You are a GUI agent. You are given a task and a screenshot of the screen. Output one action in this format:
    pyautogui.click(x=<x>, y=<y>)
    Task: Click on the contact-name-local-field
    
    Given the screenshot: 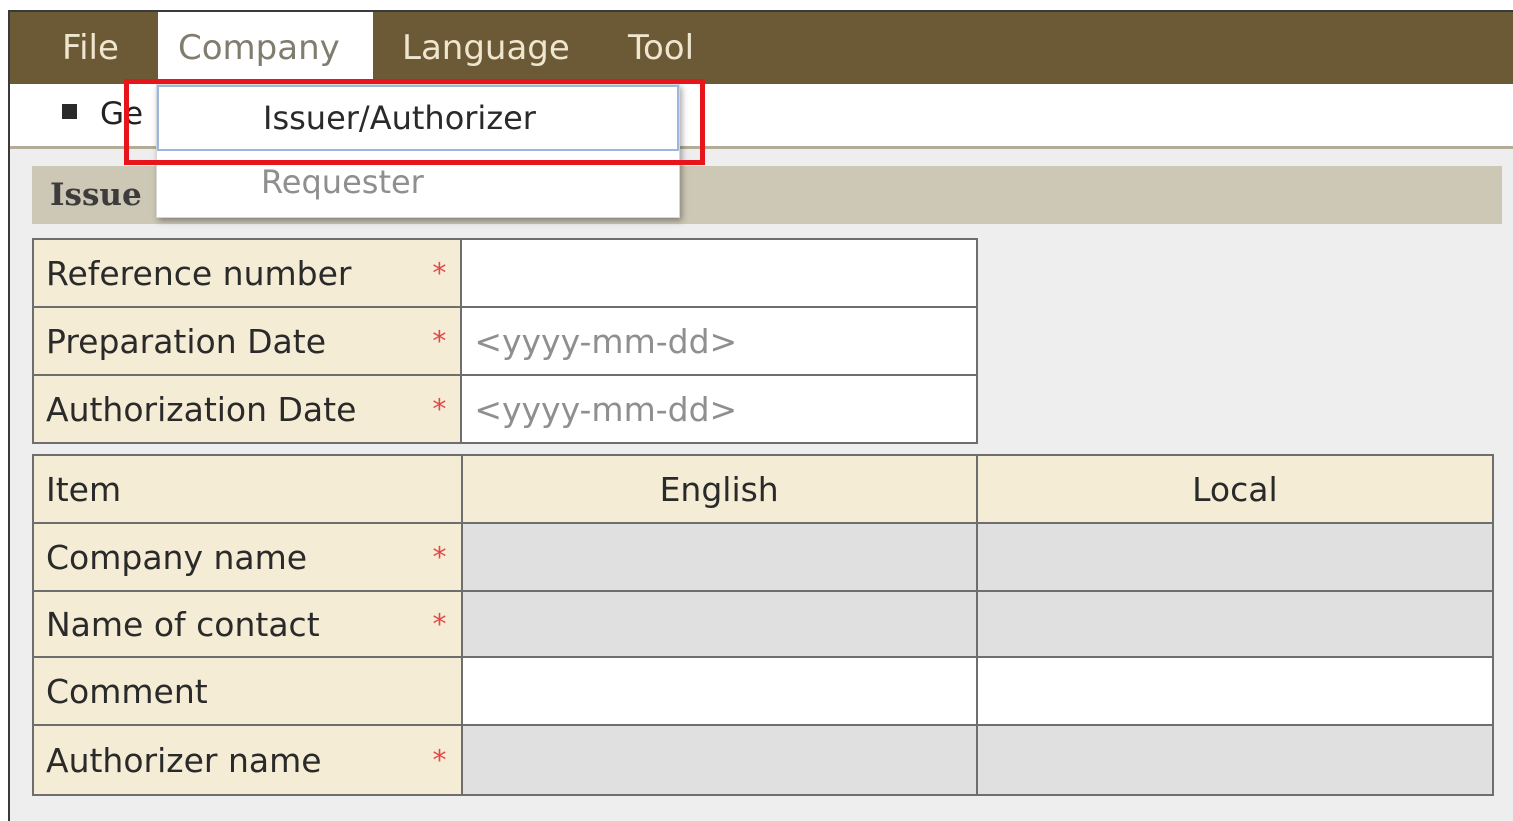 What is the action you would take?
    pyautogui.click(x=1235, y=624)
    